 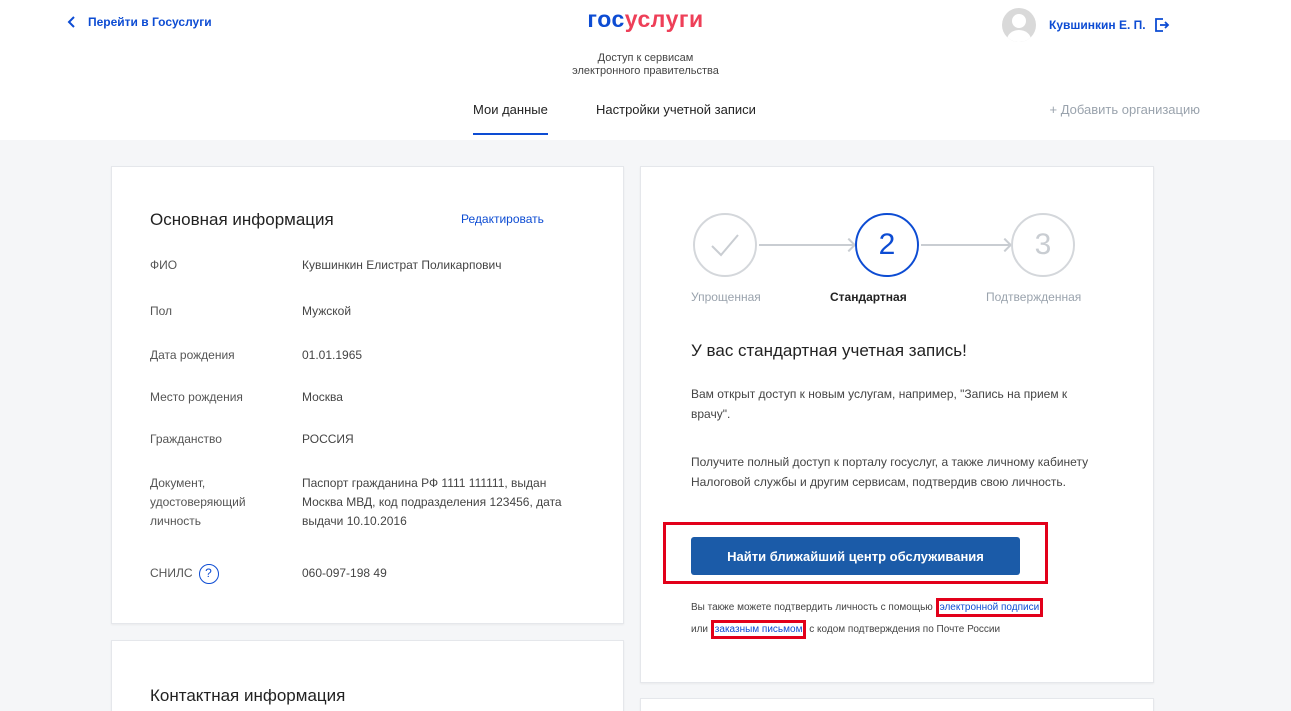 I want to click on info-value: Кувшинкин Елистрат Поликарпович, so click(x=402, y=265).